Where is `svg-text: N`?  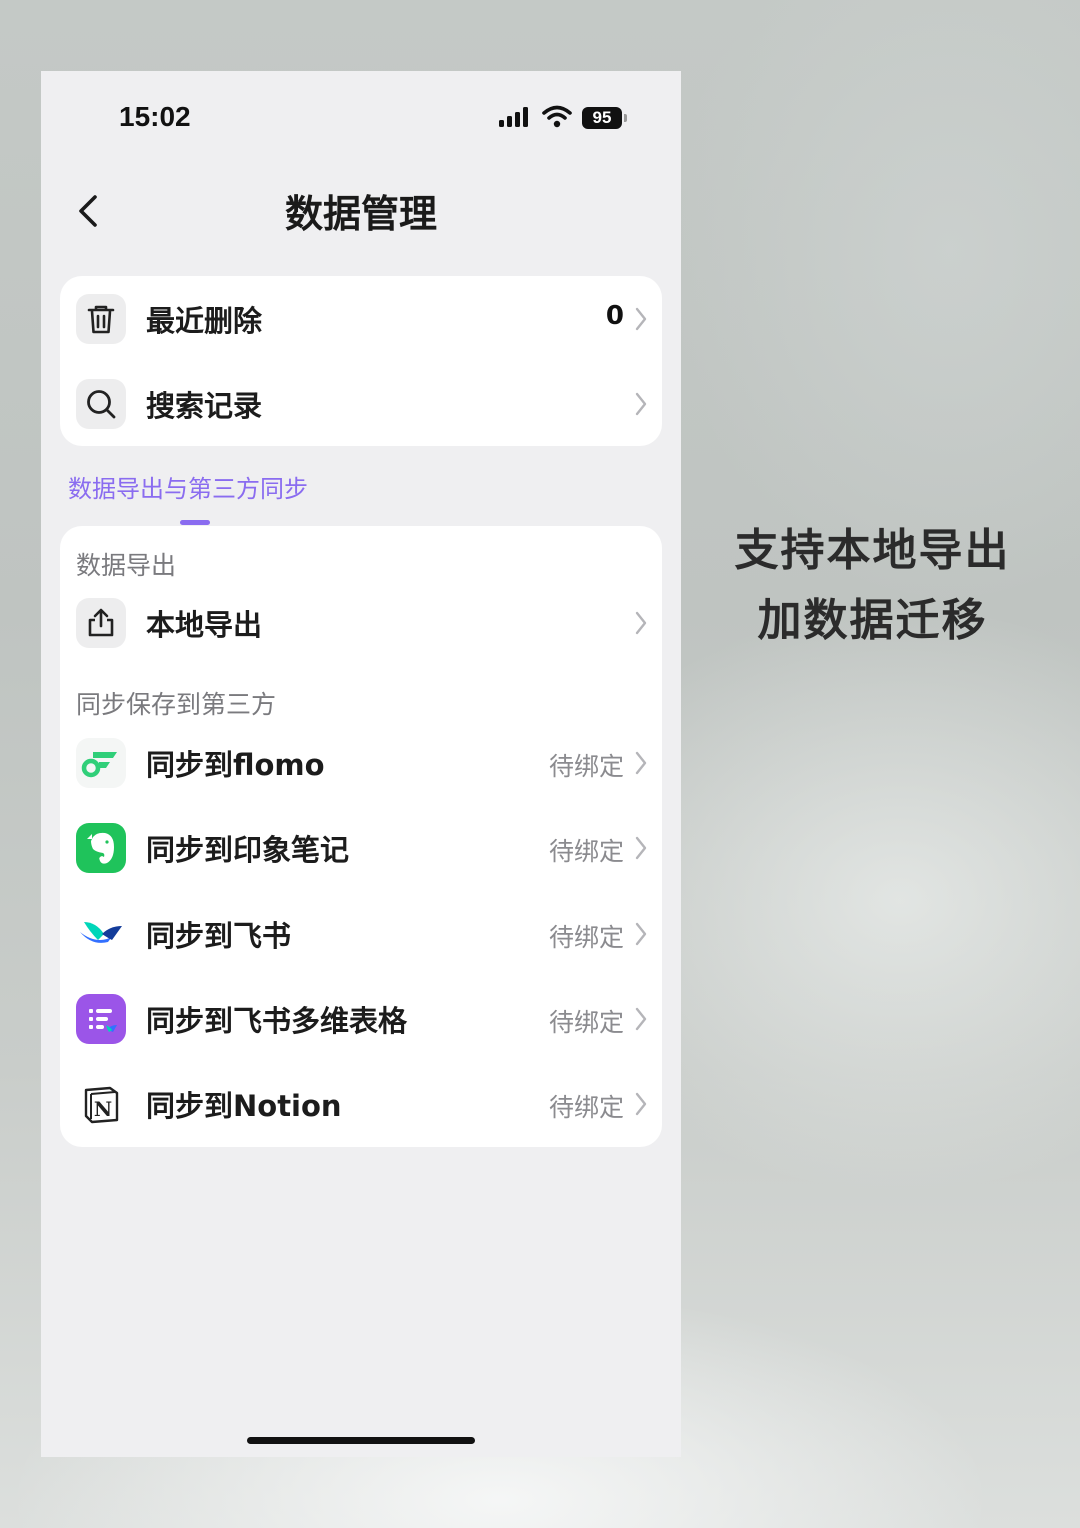 svg-text: N is located at coordinates (103, 1109).